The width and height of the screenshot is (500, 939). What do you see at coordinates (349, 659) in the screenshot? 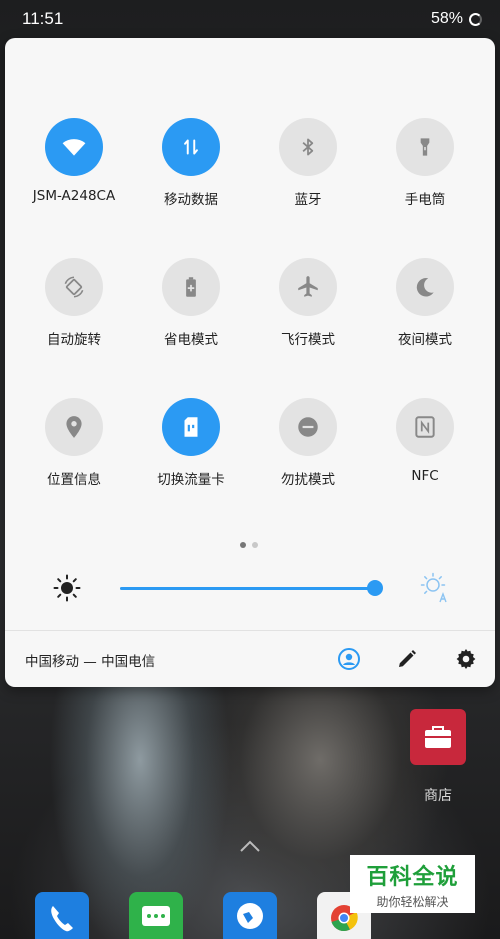
I see `user-account-icon` at bounding box center [349, 659].